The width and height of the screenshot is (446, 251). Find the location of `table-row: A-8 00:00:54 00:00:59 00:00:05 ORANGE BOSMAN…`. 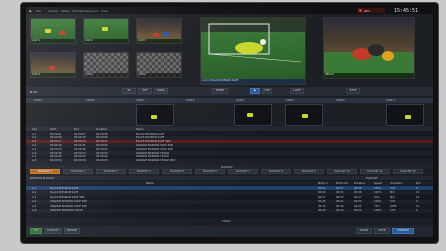

table-row: A-8 00:00:54 00:00:59 00:00:05 ORANGE BOSMAN… is located at coordinates (229, 160).